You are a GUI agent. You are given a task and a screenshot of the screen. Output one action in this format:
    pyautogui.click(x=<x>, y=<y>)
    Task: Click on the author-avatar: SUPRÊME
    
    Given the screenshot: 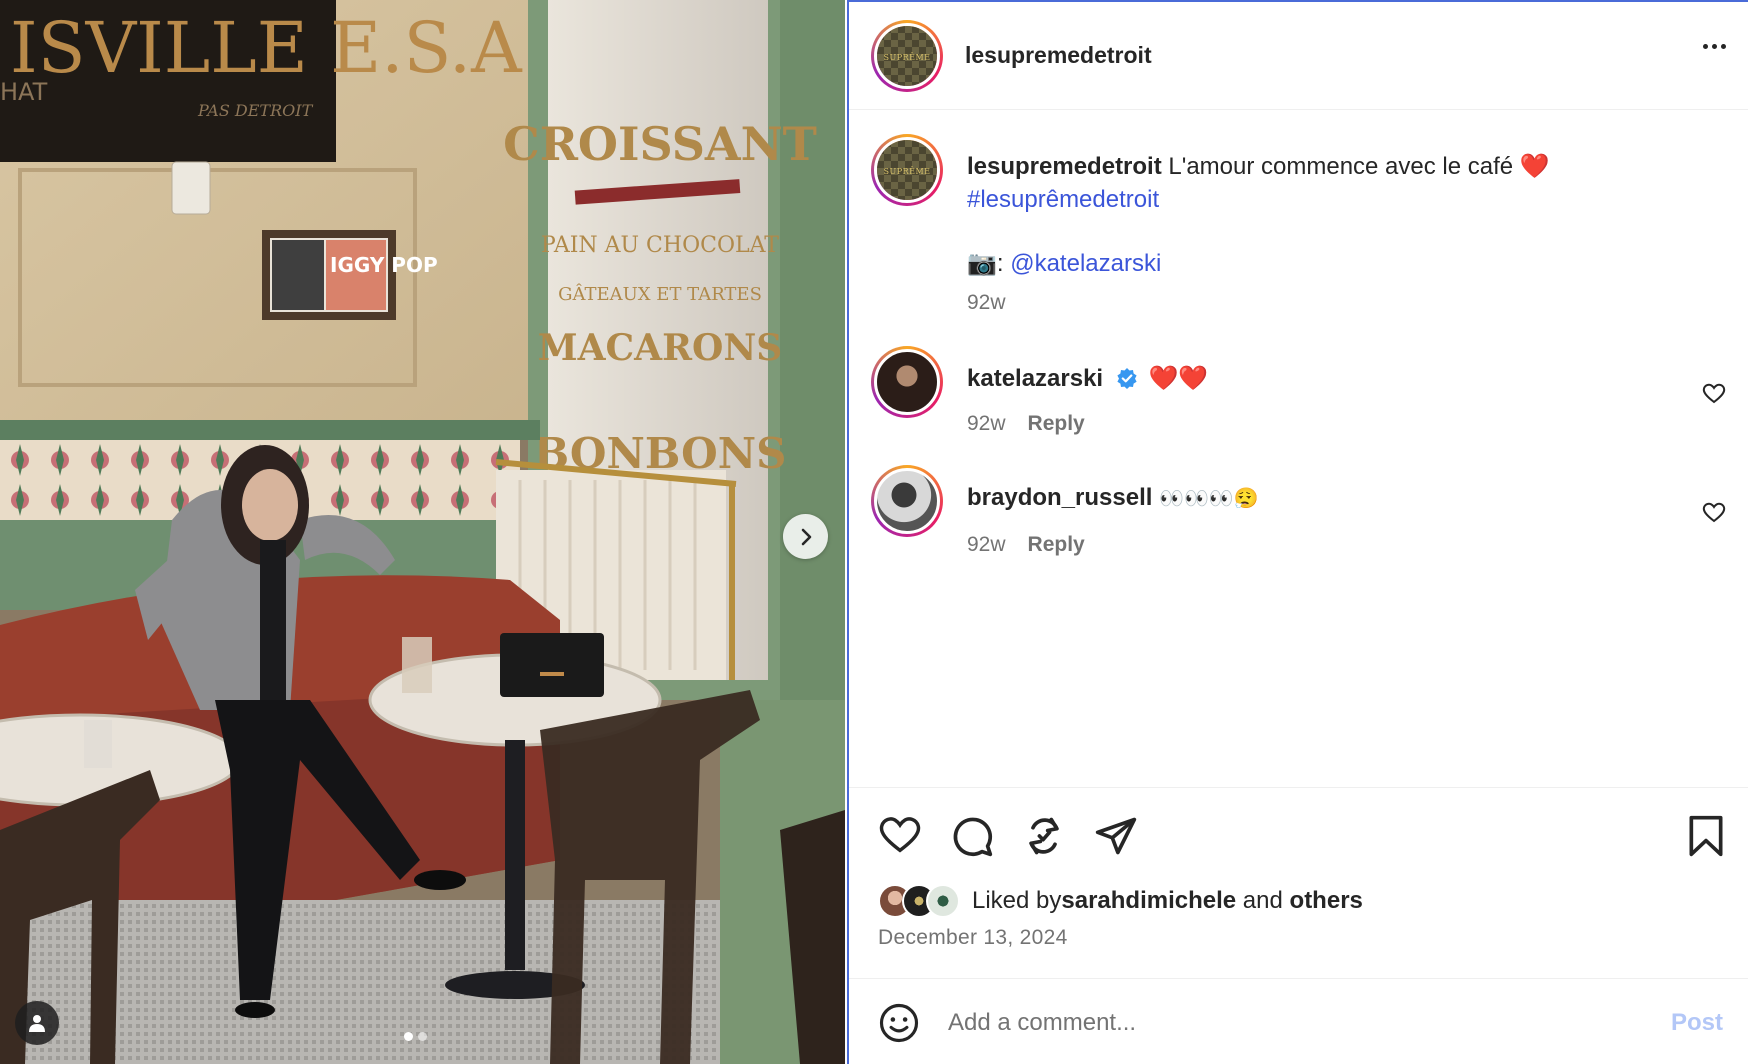 What is the action you would take?
    pyautogui.click(x=907, y=55)
    